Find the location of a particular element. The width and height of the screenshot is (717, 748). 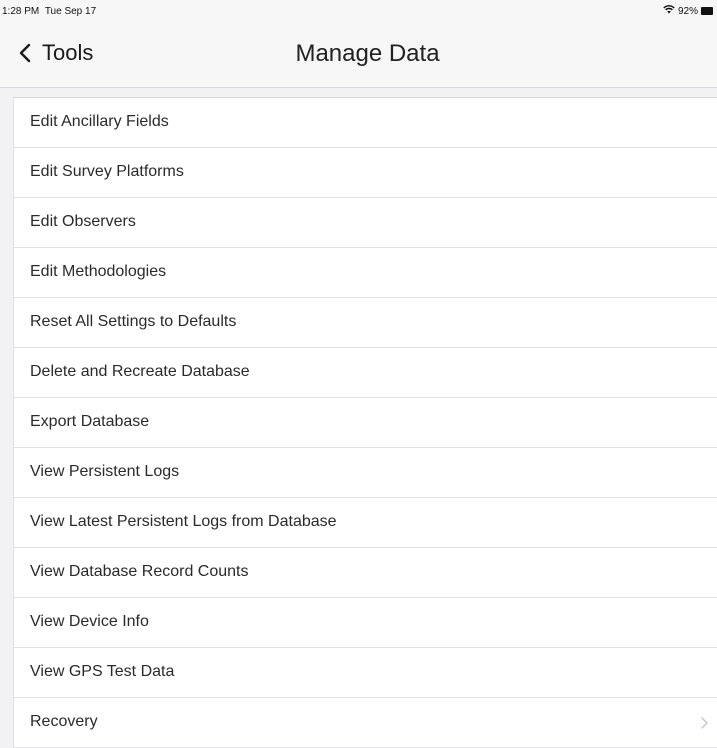

battery-percent: 92% is located at coordinates (687, 11).